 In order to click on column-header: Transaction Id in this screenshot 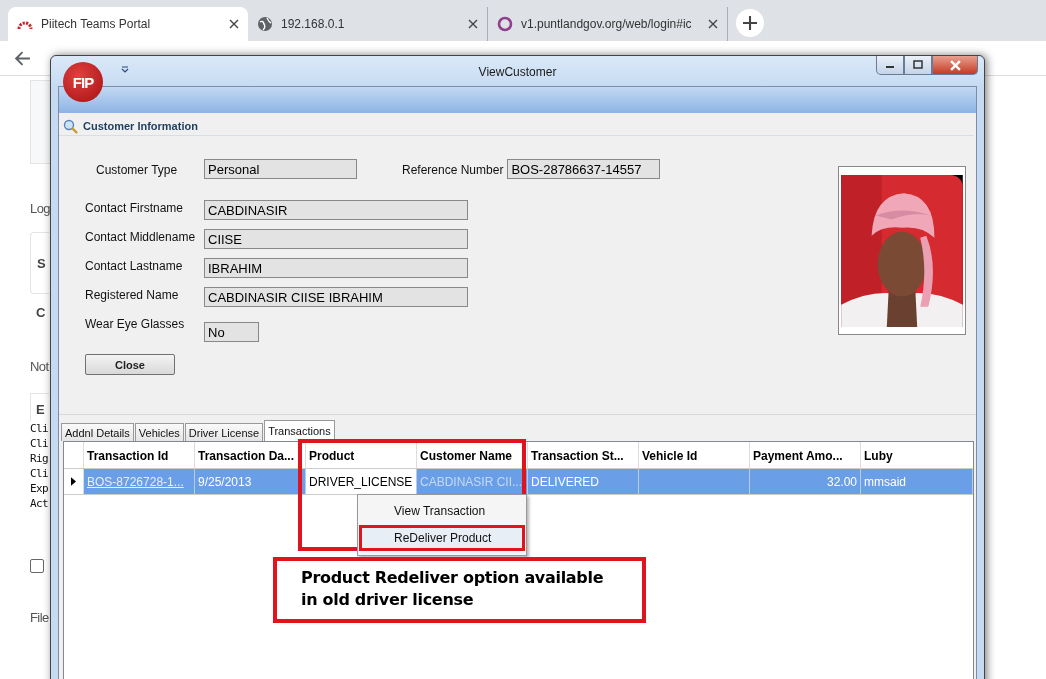, I will do `click(139, 455)`.